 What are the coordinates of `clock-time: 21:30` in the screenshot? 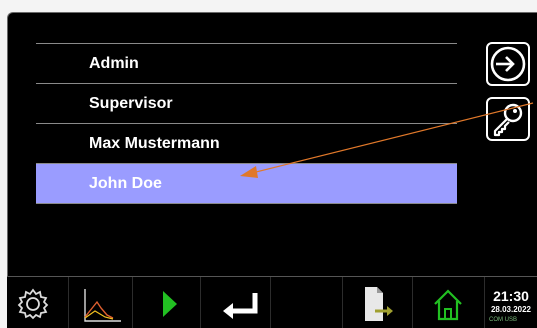 It's located at (511, 296).